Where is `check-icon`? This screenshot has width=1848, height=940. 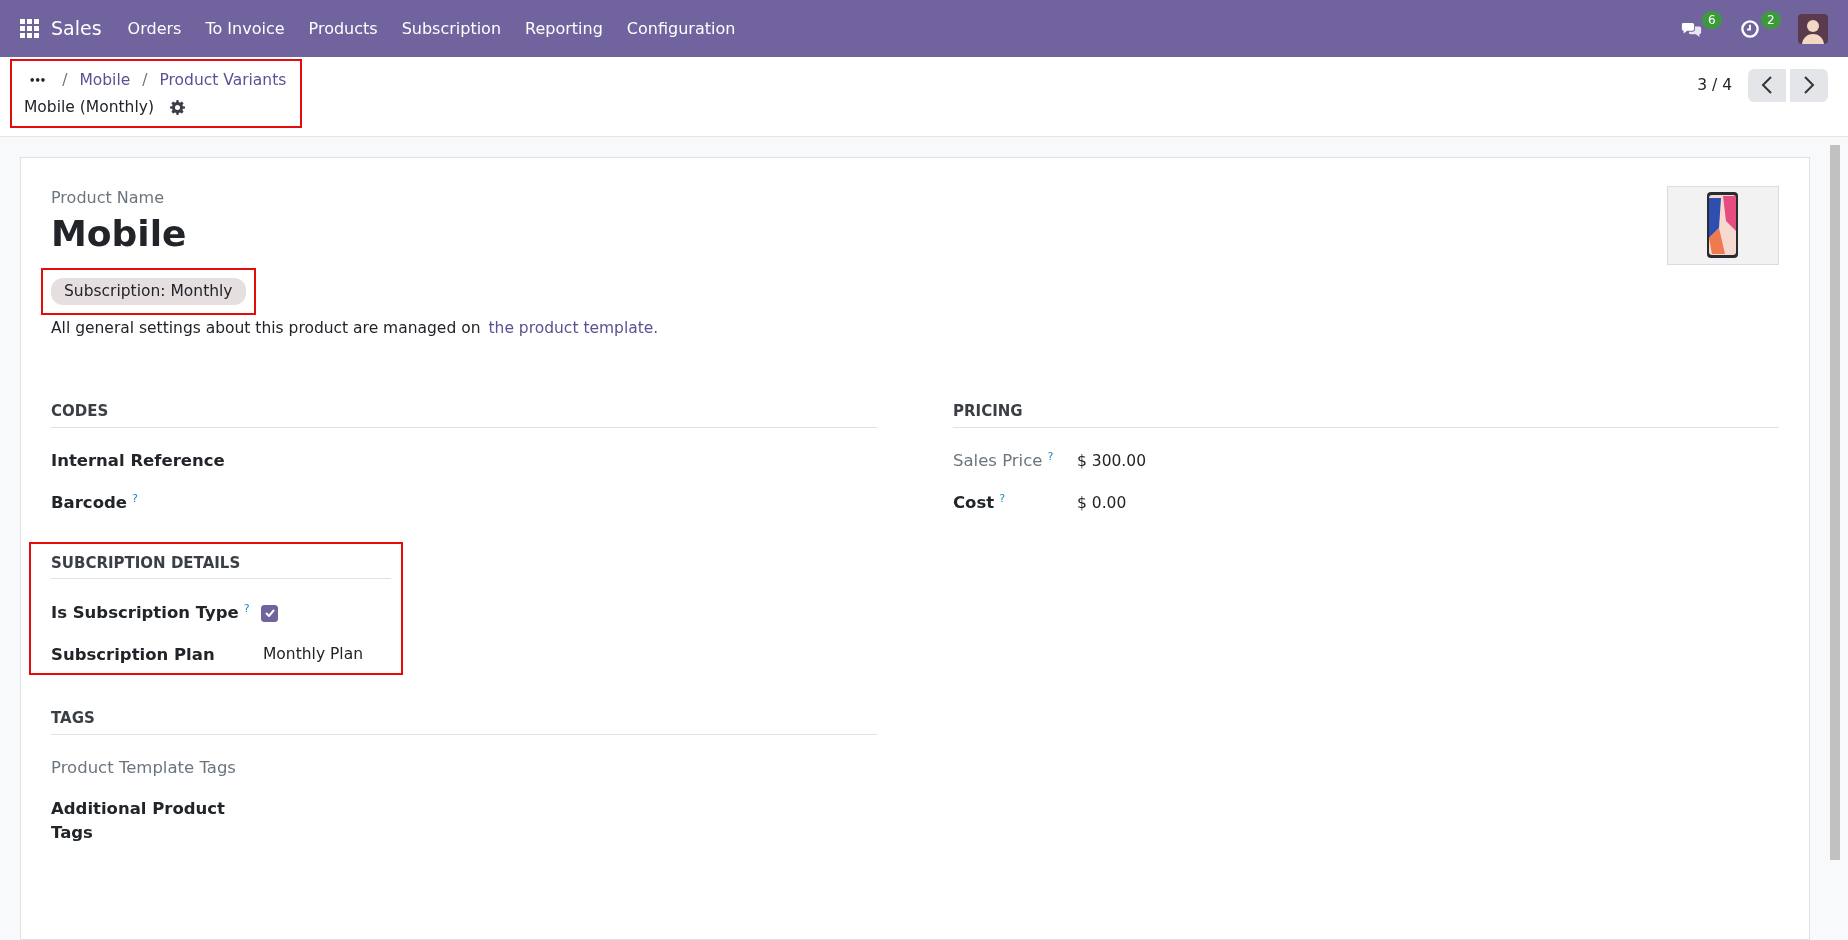
check-icon is located at coordinates (269, 613).